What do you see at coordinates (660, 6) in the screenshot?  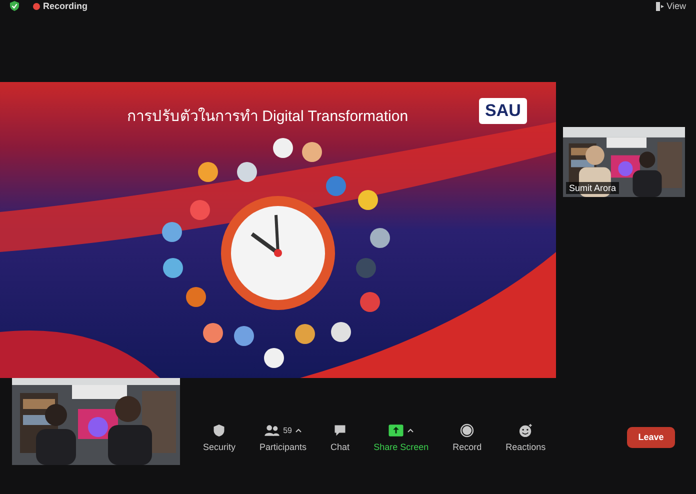 I see `view-icon` at bounding box center [660, 6].